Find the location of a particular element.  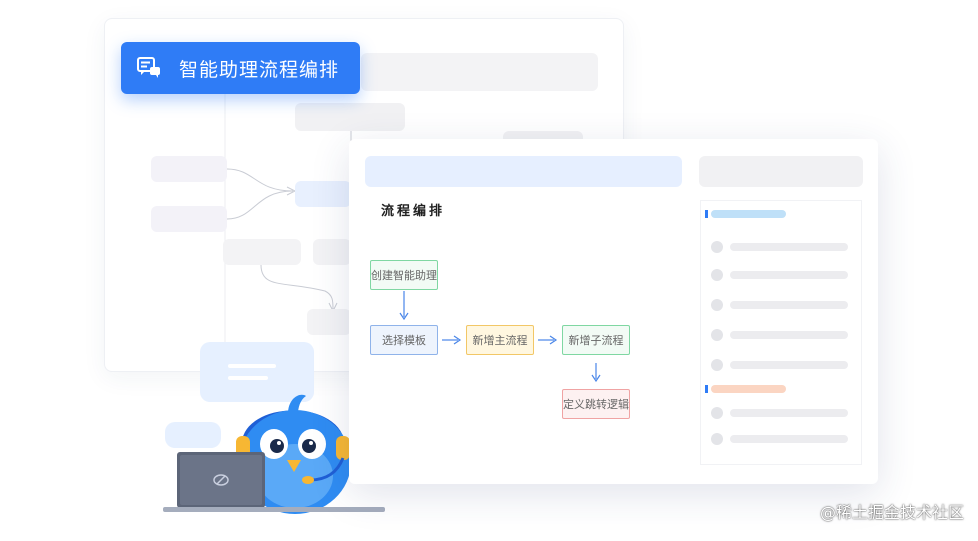

flow-node-add-main-flow: 新增主流程 is located at coordinates (500, 340).